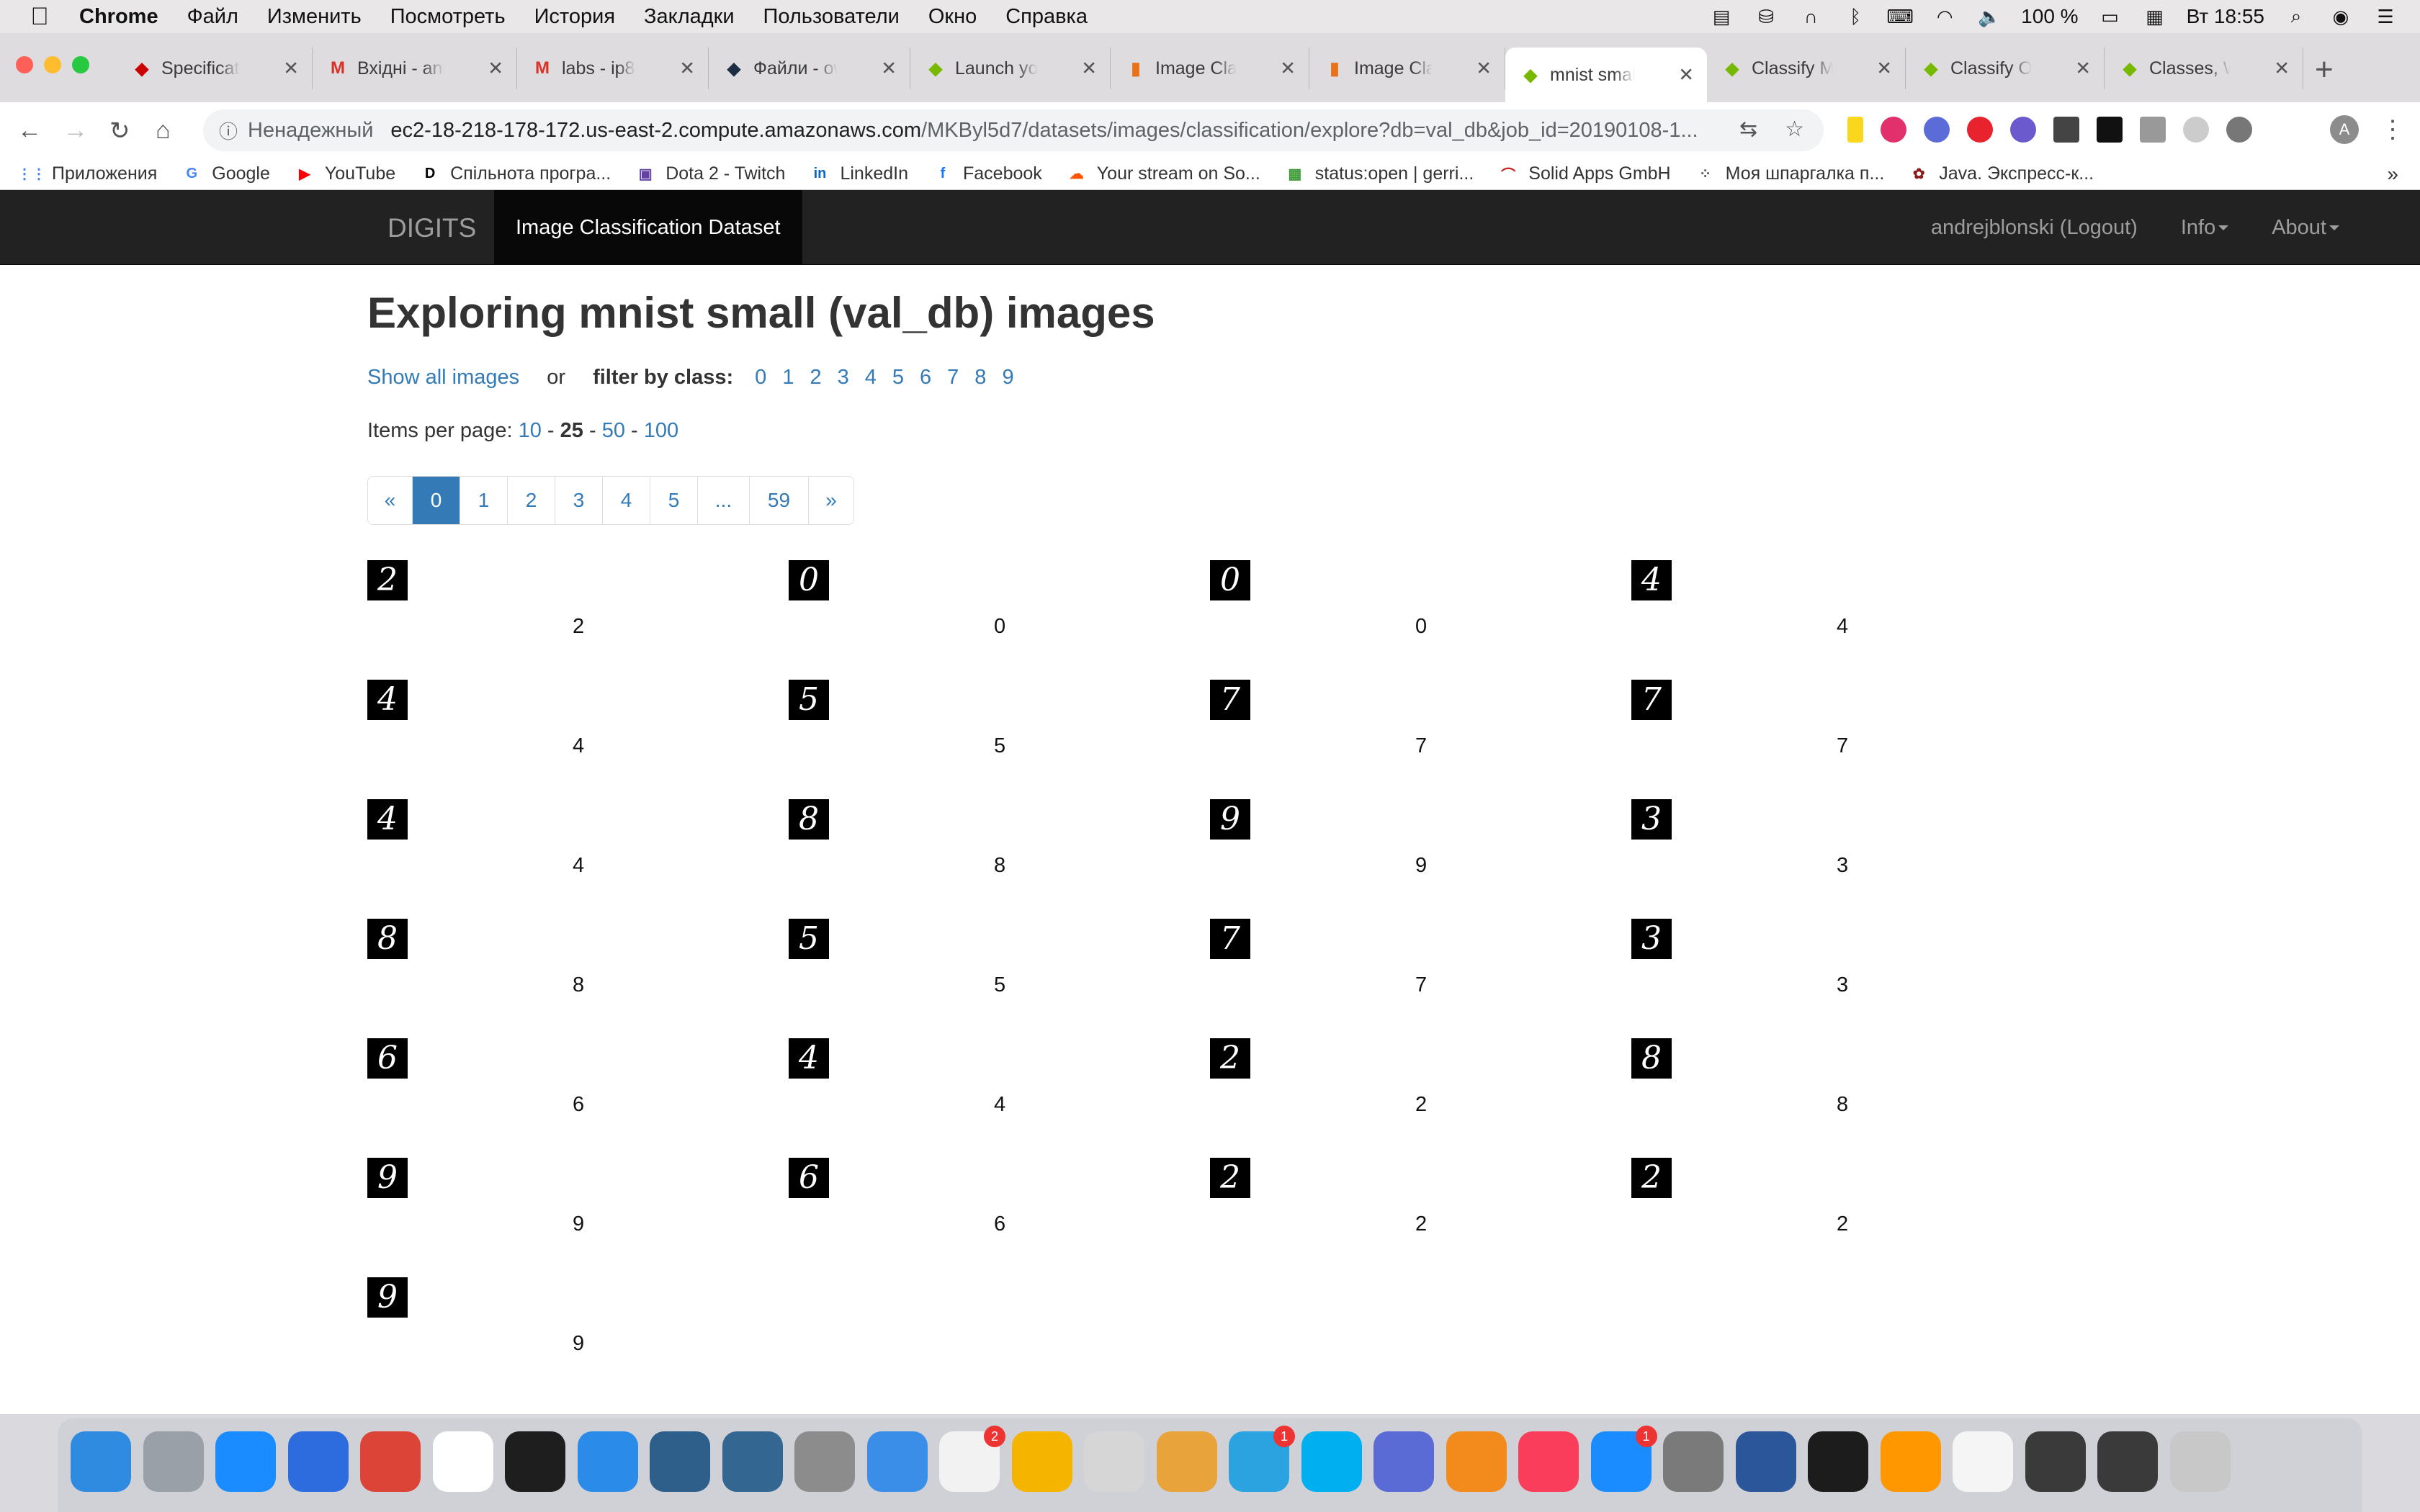 The width and height of the screenshot is (2420, 1512). I want to click on bookmark-item: ⌒ Solid Apps GmbH, so click(1584, 173).